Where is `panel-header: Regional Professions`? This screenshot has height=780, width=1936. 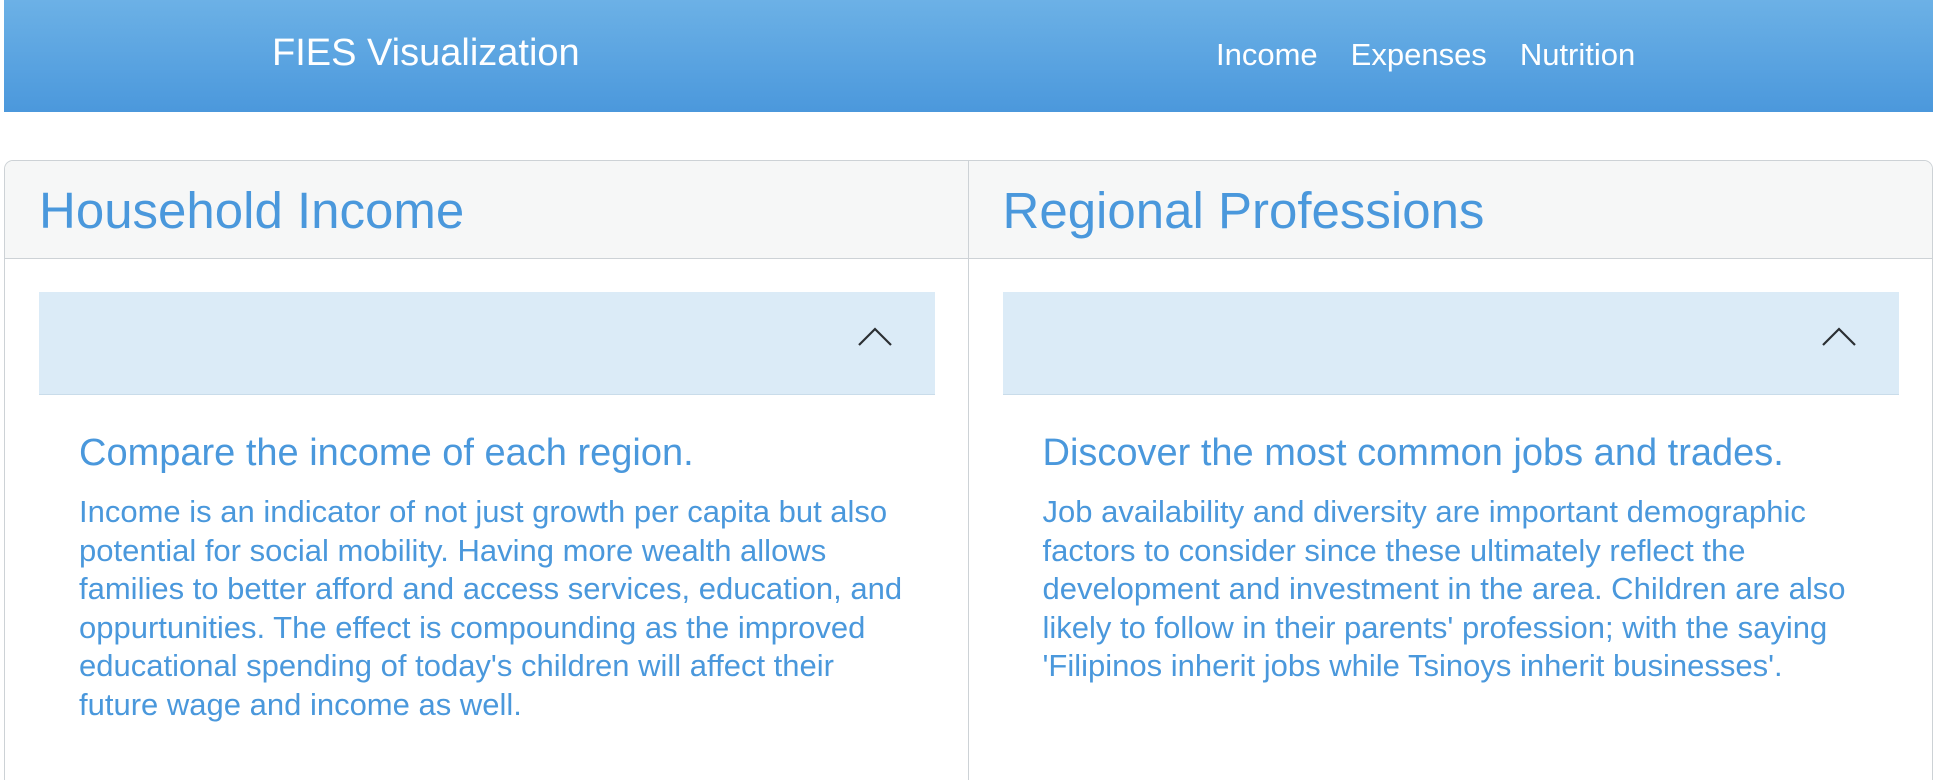
panel-header: Regional Professions is located at coordinates (1450, 210).